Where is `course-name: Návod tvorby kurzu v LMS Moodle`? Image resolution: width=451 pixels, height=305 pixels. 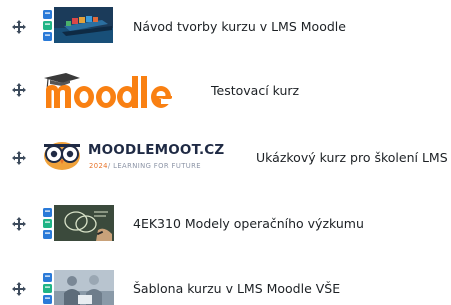 course-name: Návod tvorby kurzu v LMS Moodle is located at coordinates (239, 27).